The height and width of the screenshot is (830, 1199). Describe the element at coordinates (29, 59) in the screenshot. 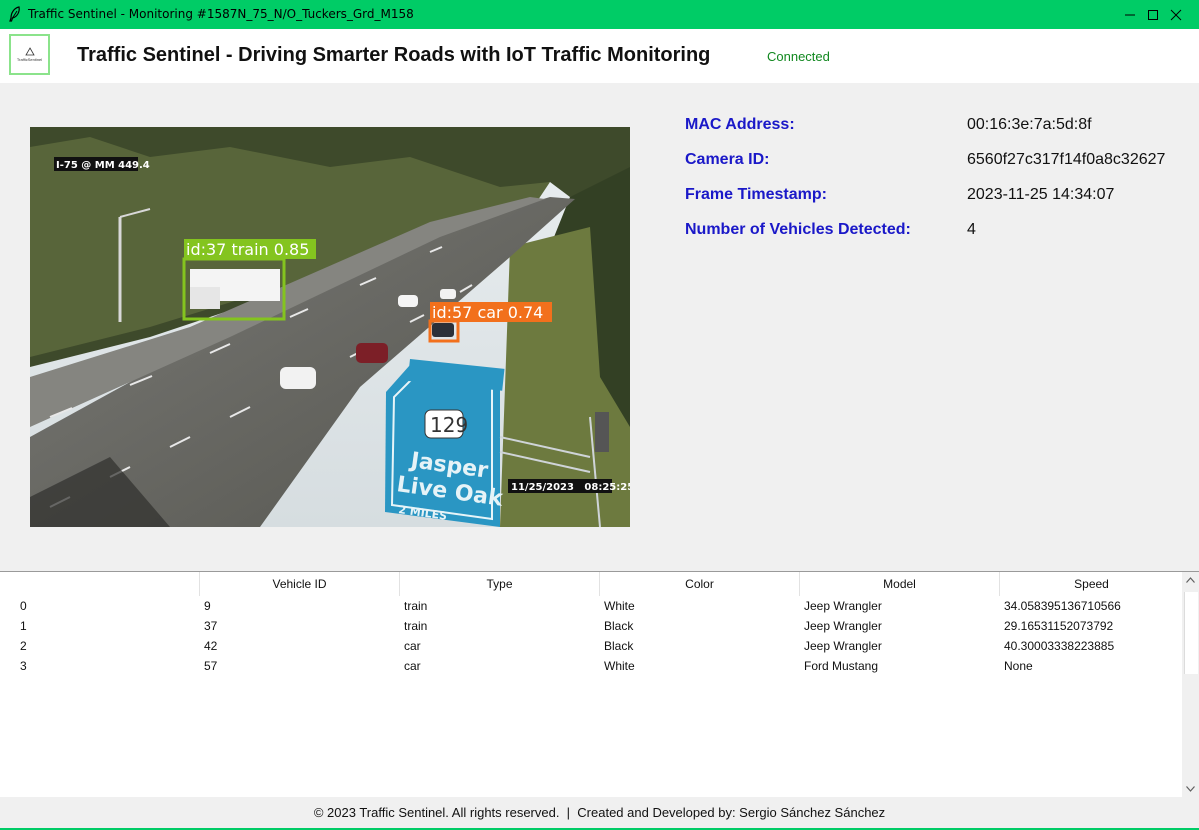

I see `logo-text: TrafficSentinel` at that location.